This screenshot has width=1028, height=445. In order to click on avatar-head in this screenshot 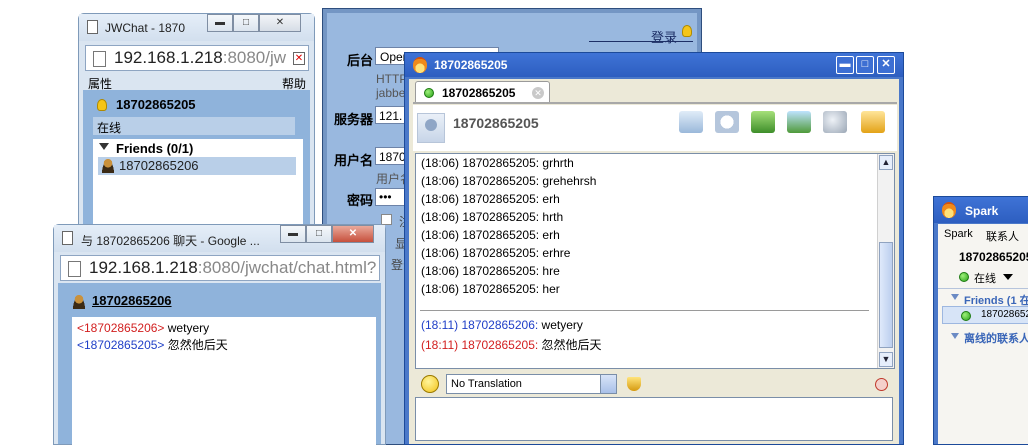, I will do `click(431, 125)`.